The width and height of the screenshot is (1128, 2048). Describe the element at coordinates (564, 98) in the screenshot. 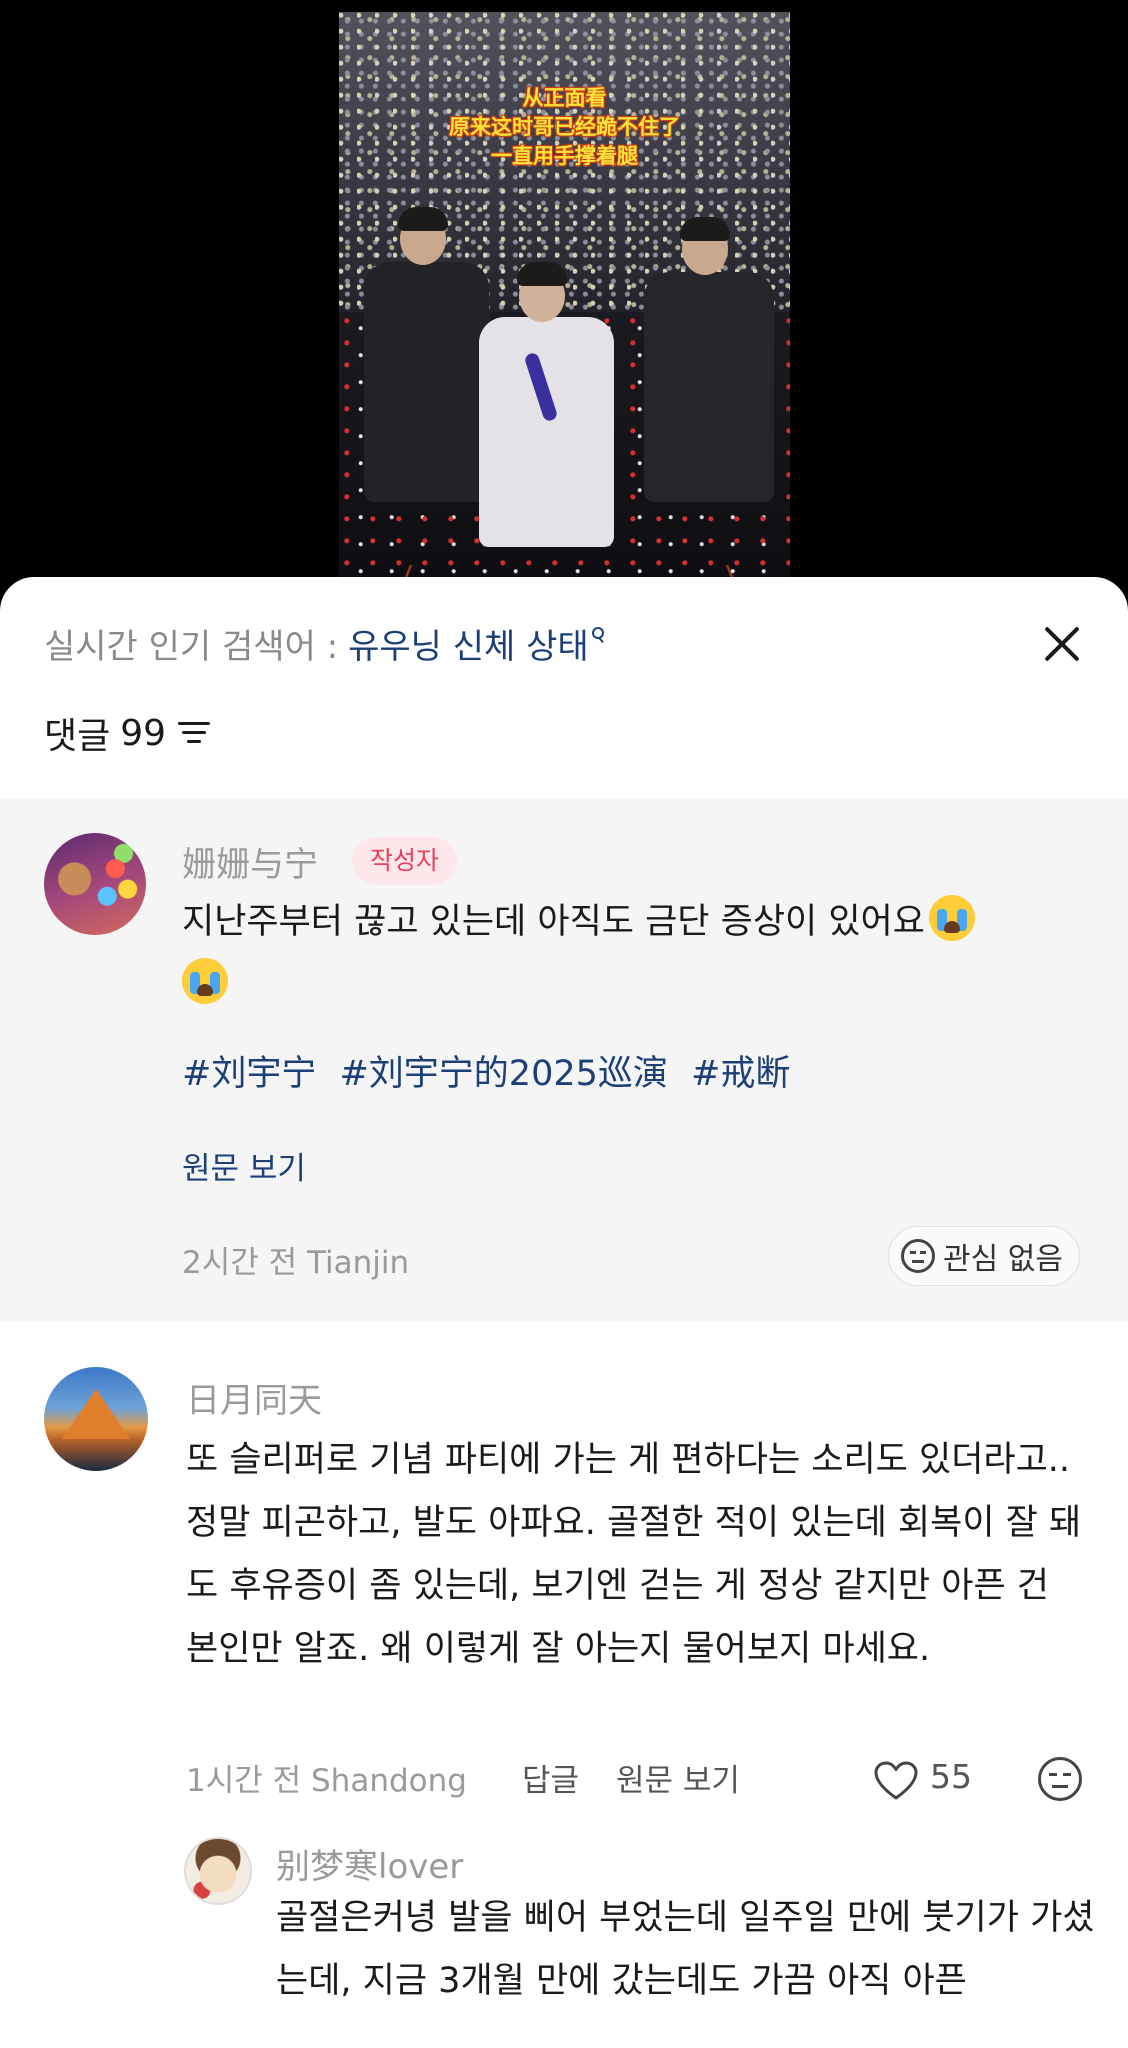

I see `caption-line-1: 从正面看` at that location.